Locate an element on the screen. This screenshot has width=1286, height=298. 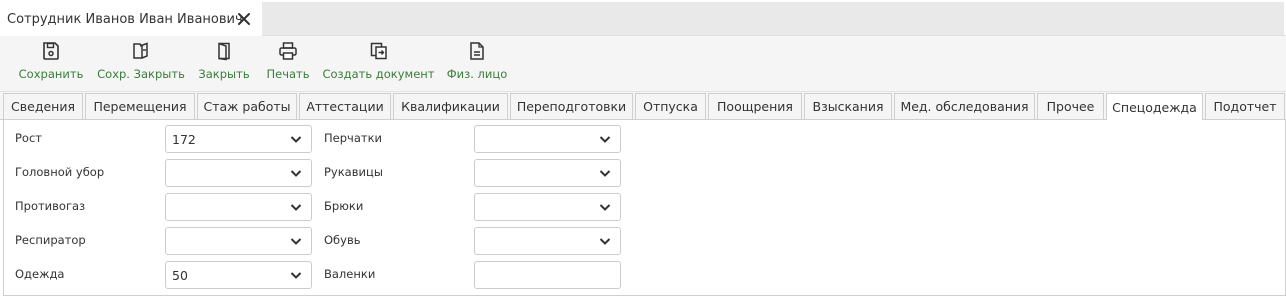
tab-label: Переподготовки is located at coordinates (571, 106).